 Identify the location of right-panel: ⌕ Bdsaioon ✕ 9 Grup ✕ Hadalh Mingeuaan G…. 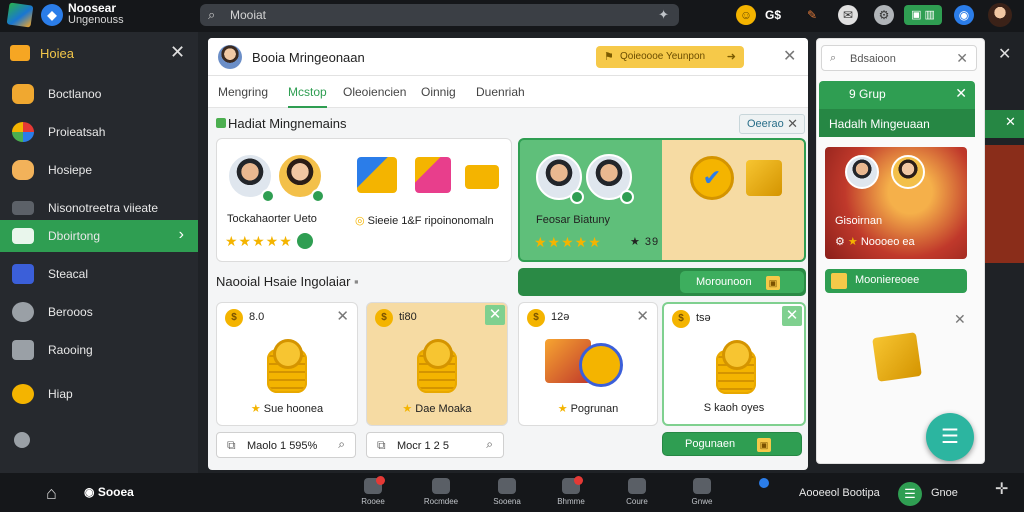
(900, 251).